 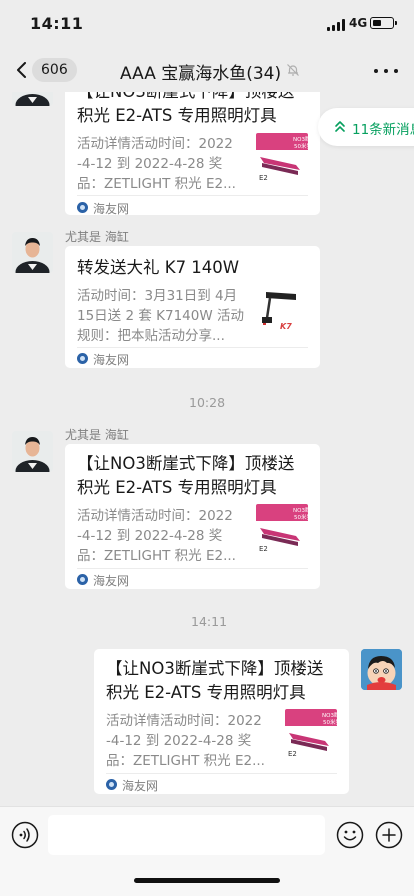 What do you see at coordinates (158, 267) in the screenshot?
I see `card-title: 转发送大礼 K7 140W` at bounding box center [158, 267].